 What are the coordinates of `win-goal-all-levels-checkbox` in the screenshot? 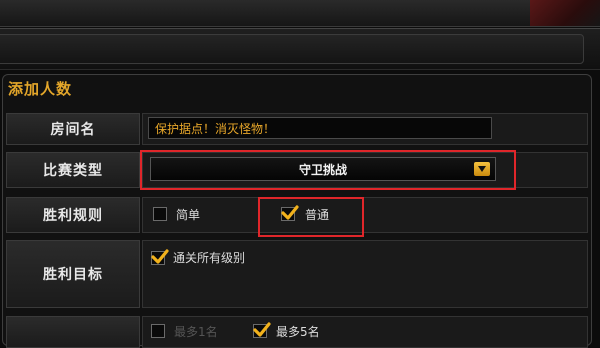 It's located at (160, 257).